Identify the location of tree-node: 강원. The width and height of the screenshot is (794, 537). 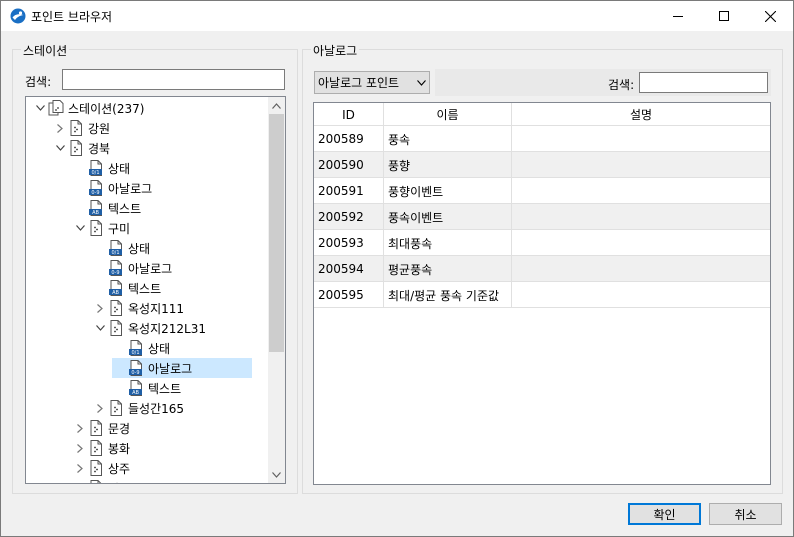
(81, 128).